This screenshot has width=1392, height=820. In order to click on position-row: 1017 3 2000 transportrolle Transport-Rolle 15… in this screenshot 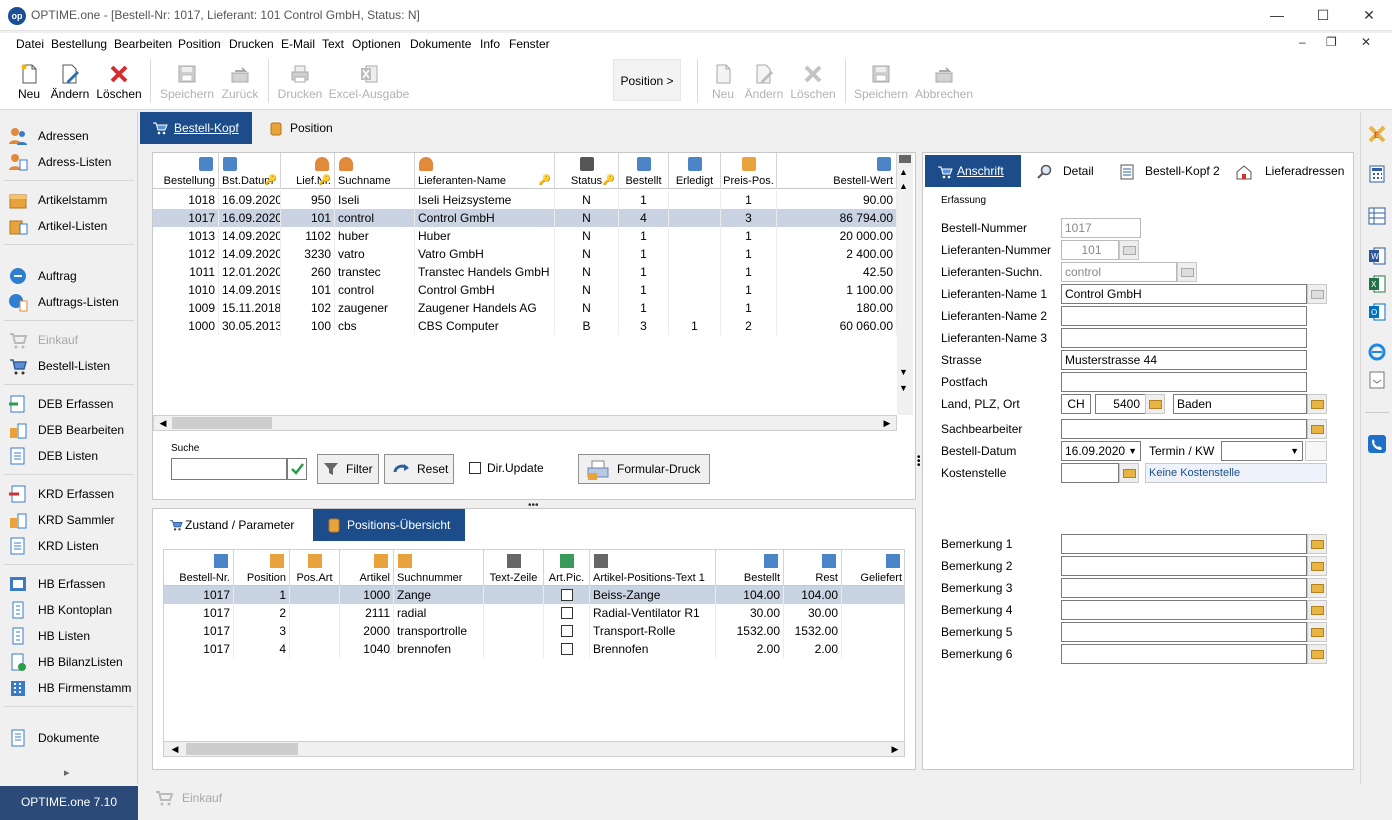, I will do `click(534, 631)`.